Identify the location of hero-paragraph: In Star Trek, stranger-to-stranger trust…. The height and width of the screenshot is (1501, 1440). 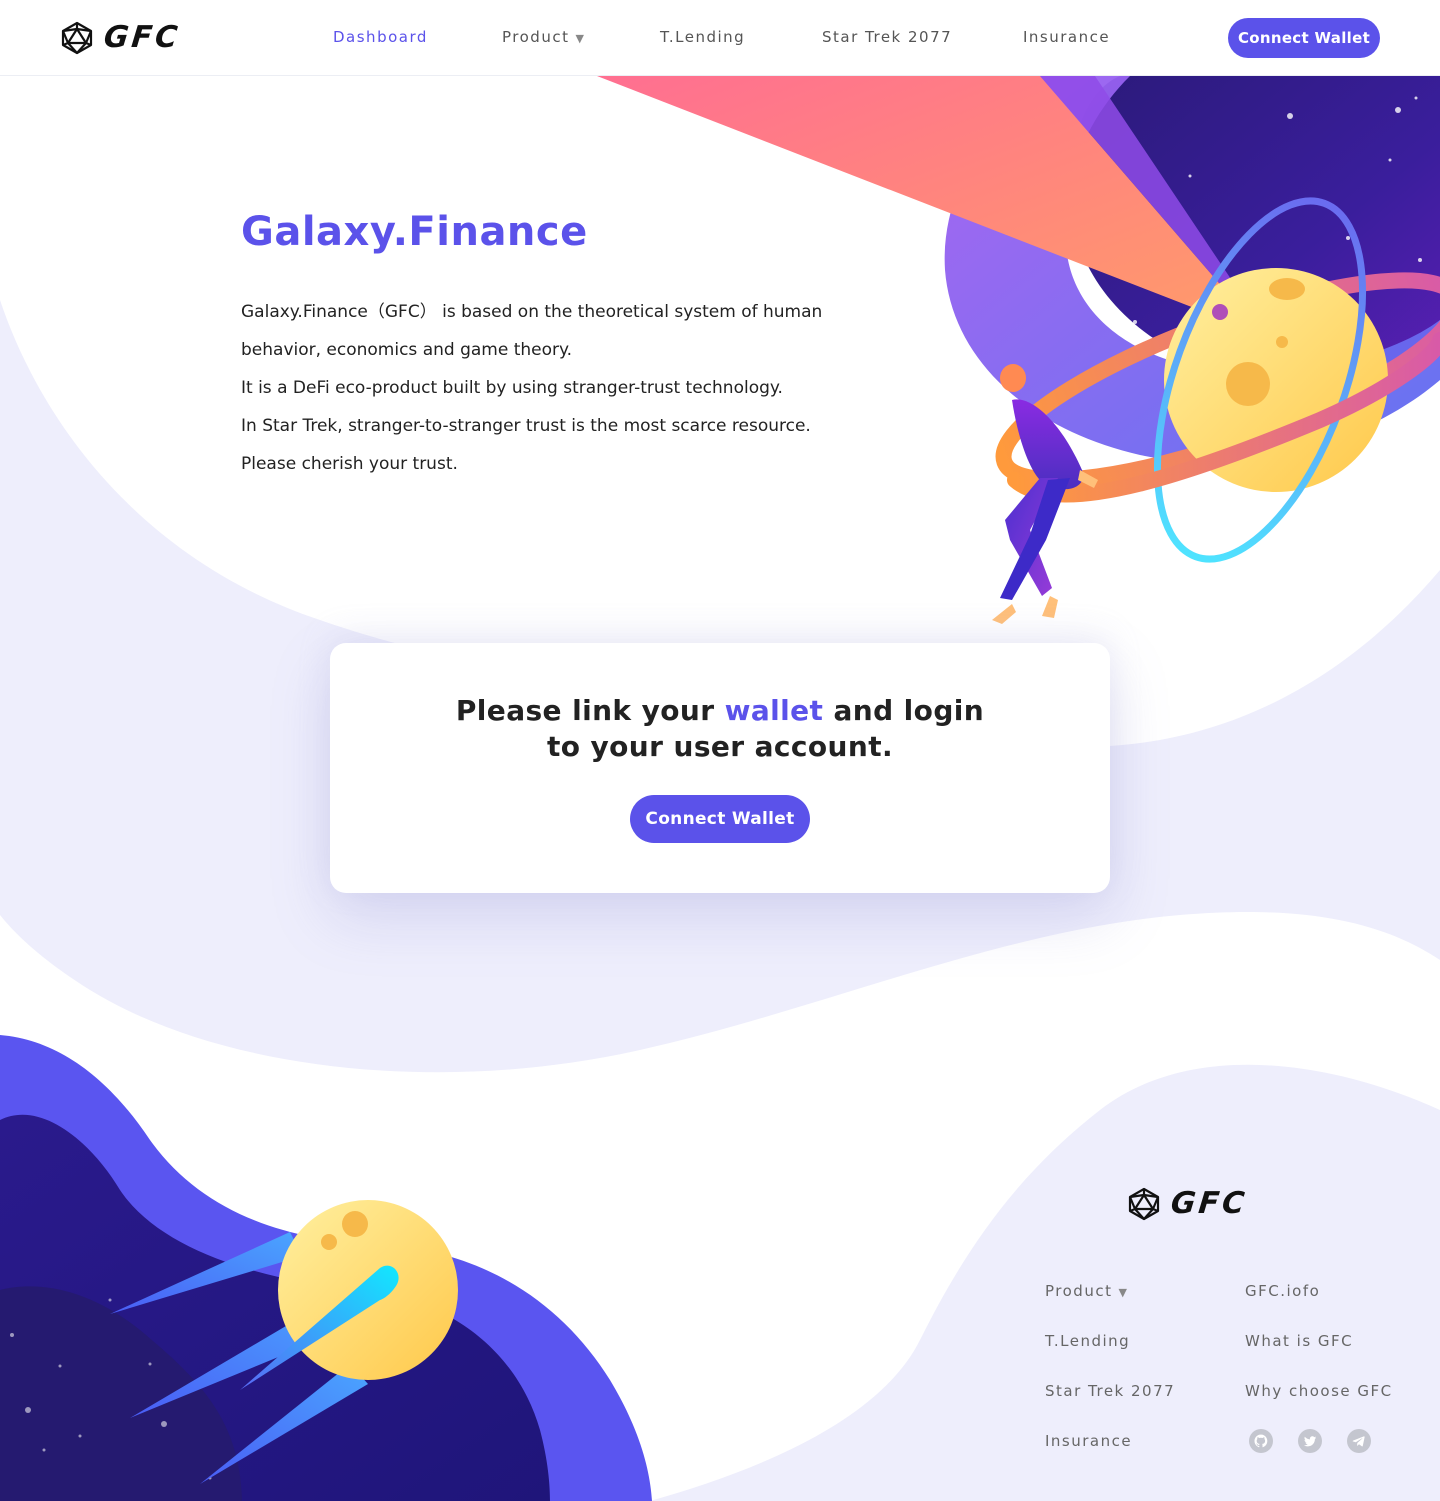
(526, 426).